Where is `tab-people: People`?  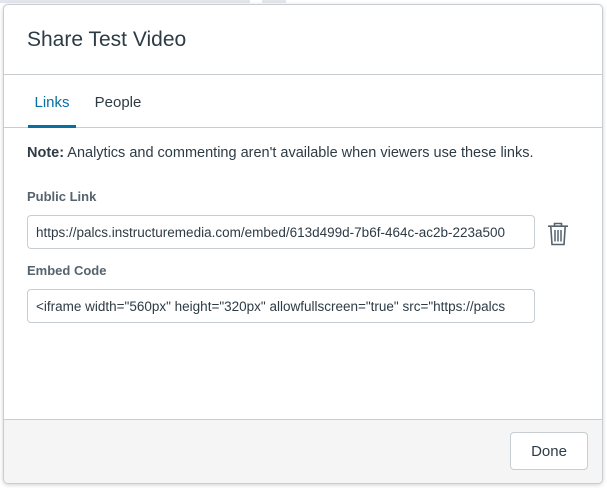 tab-people: People is located at coordinates (118, 102).